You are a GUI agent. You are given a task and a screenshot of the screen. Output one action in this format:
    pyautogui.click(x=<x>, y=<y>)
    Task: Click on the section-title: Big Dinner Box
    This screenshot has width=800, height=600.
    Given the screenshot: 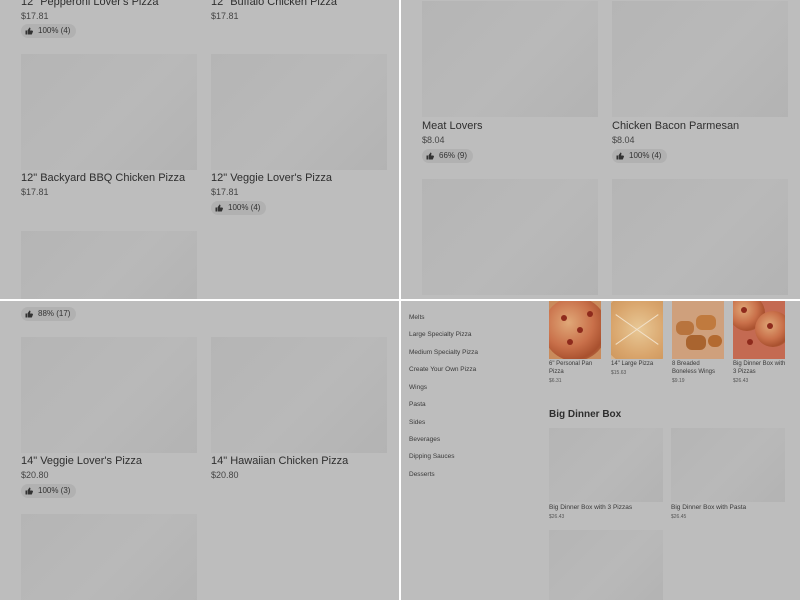 What is the action you would take?
    pyautogui.click(x=585, y=414)
    